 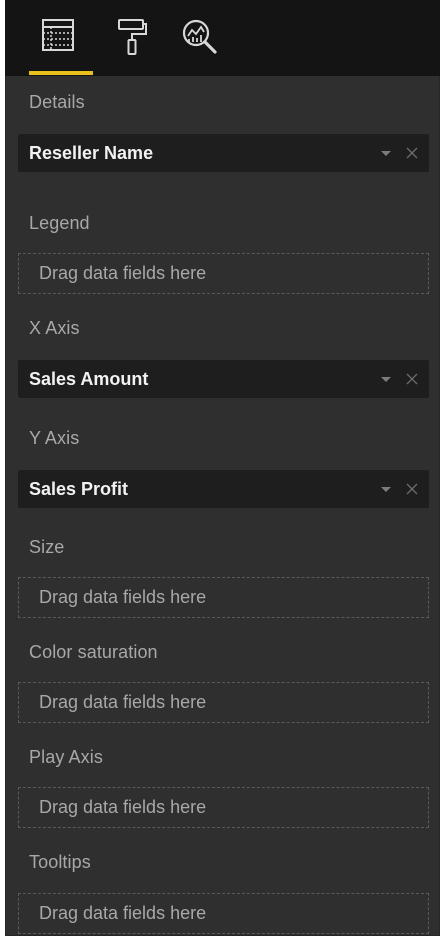 I want to click on x-axis-field-name: Sales Amount, so click(x=89, y=378).